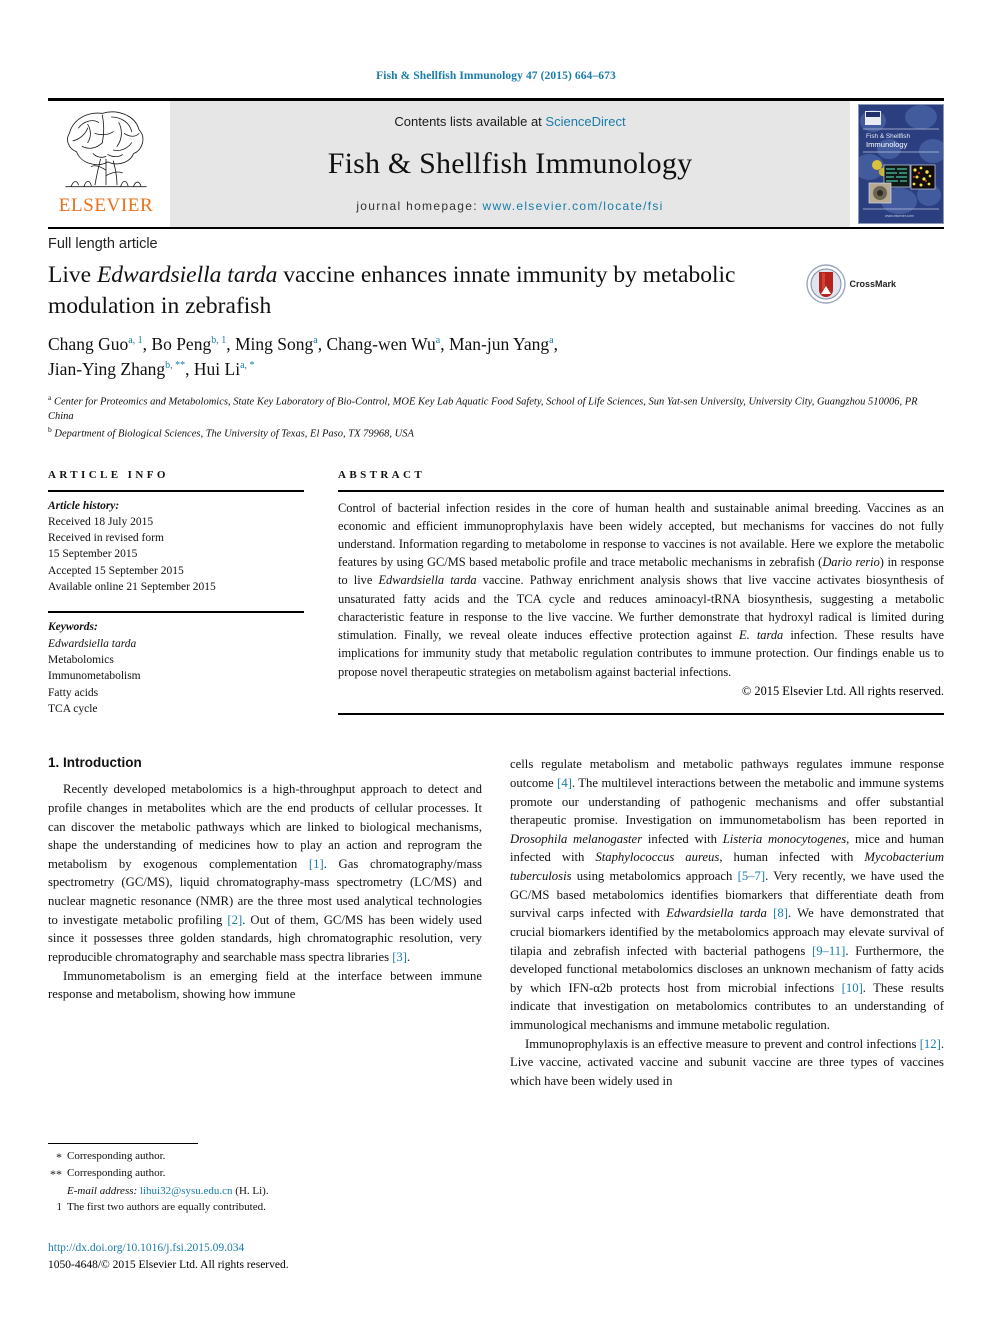  I want to click on citation-ref: [9–11], so click(828, 951).